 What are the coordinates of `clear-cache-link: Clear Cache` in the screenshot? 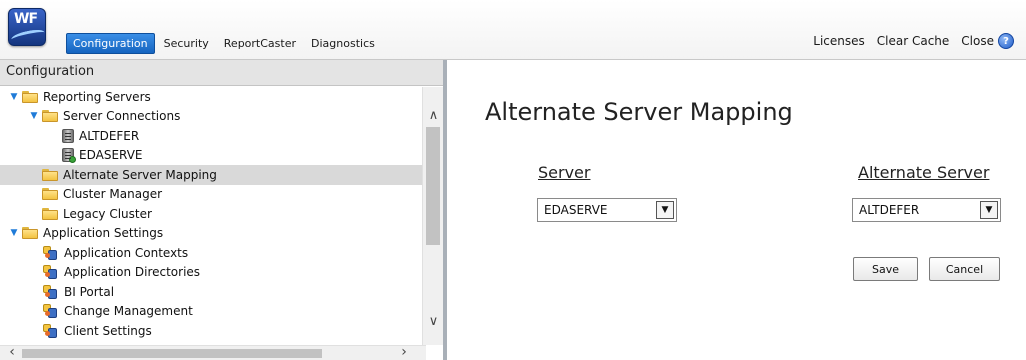 It's located at (913, 41).